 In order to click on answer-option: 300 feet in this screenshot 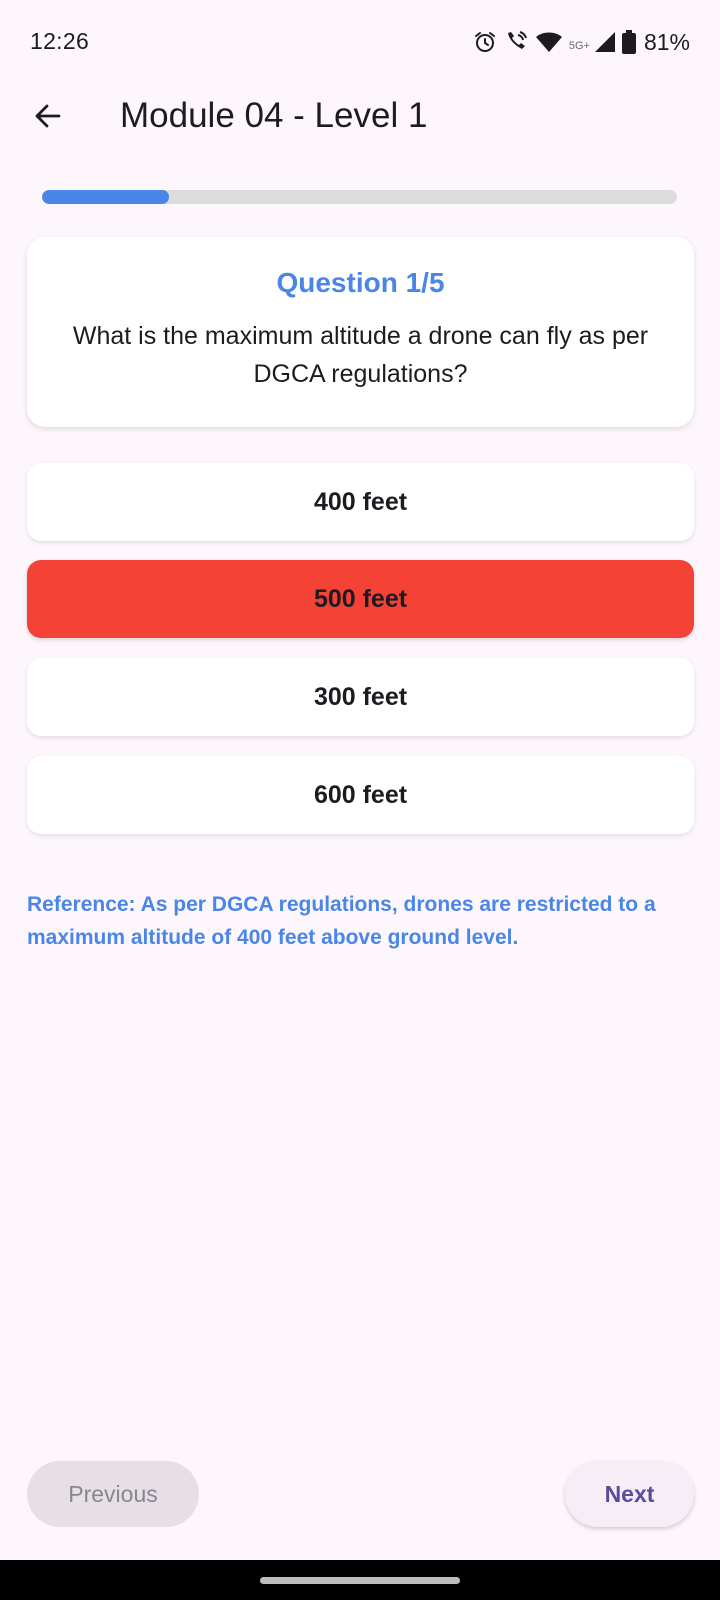, I will do `click(360, 697)`.